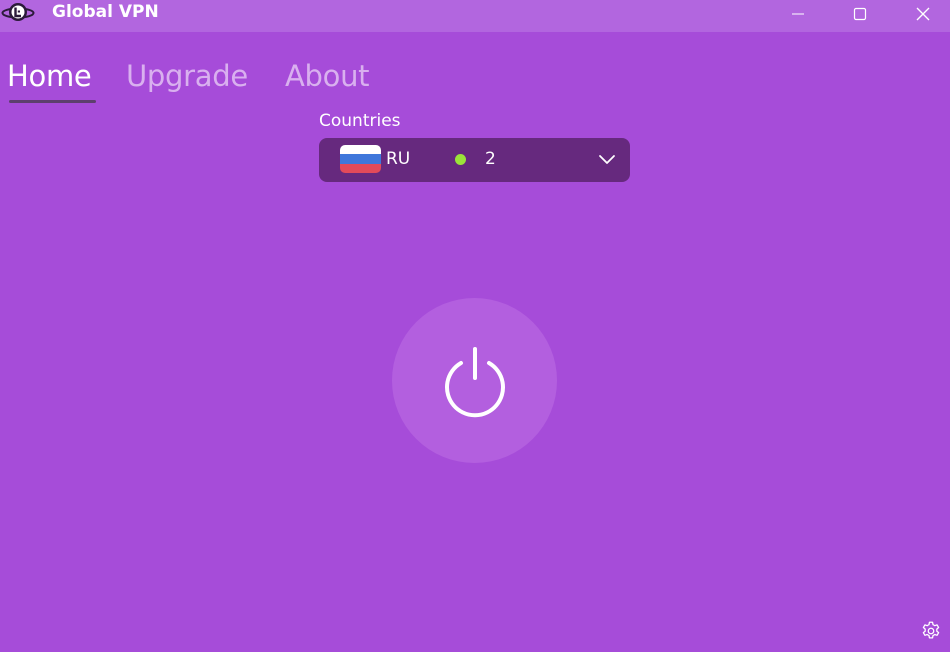  What do you see at coordinates (460, 159) in the screenshot?
I see `server-status-dot` at bounding box center [460, 159].